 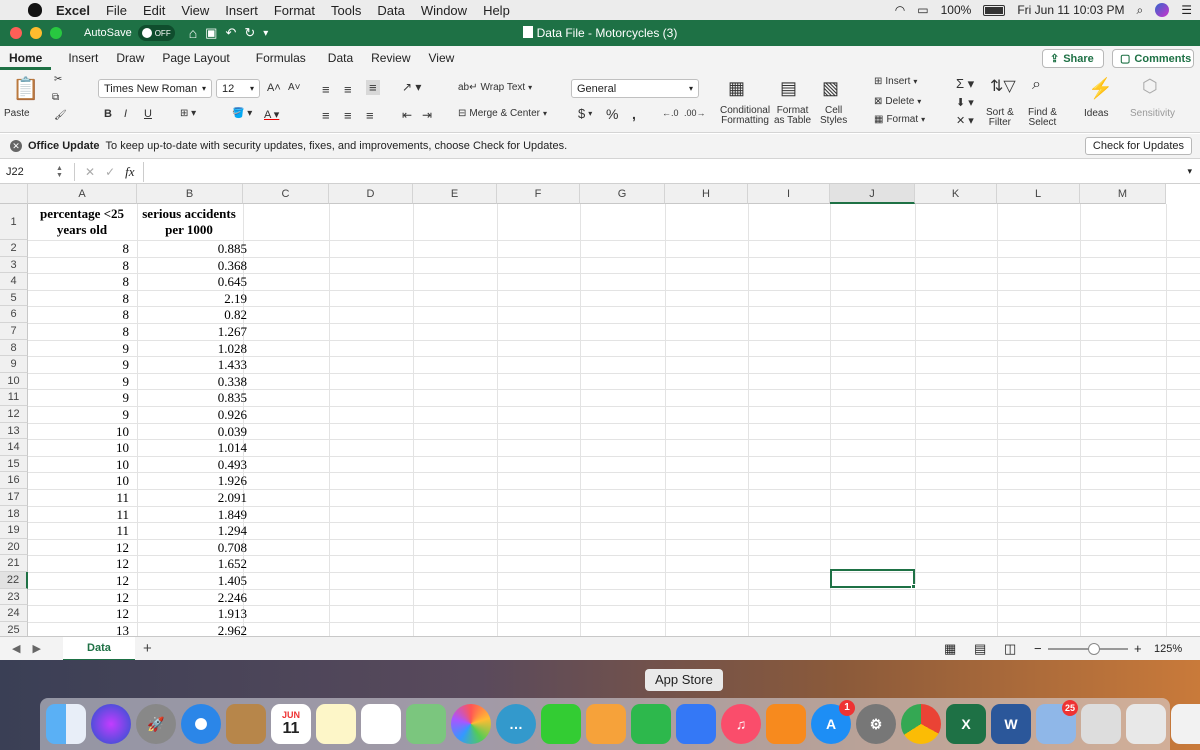 I want to click on row-header-22: 22, so click(x=14, y=580).